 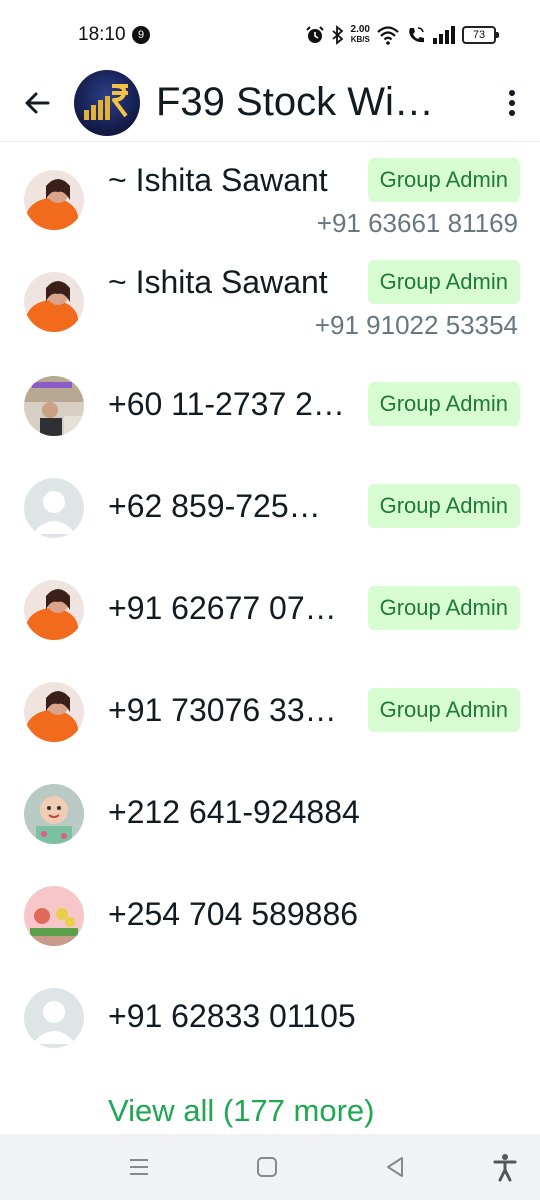 What do you see at coordinates (241, 1111) in the screenshot?
I see `view-all-link: View all (177 more)` at bounding box center [241, 1111].